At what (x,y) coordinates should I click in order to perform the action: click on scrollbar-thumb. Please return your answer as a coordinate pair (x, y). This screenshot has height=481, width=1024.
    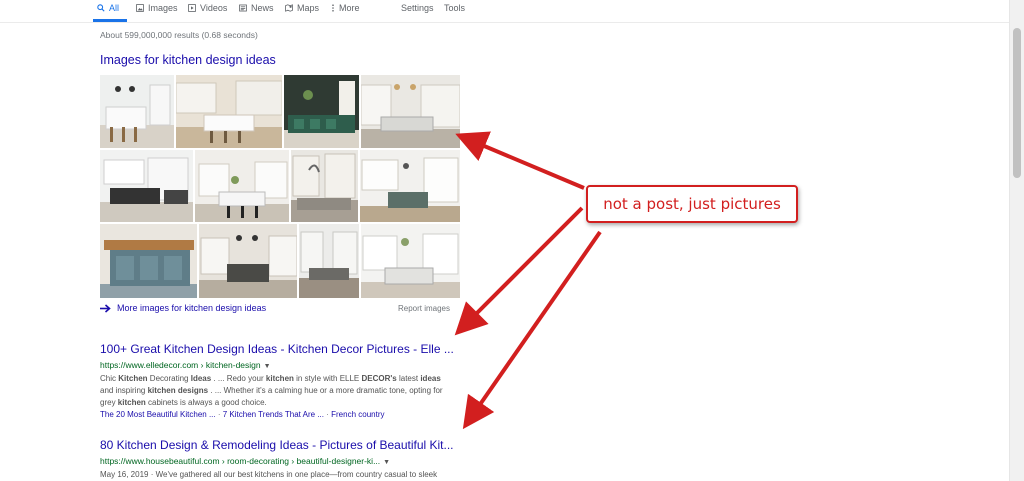
    Looking at the image, I should click on (1017, 103).